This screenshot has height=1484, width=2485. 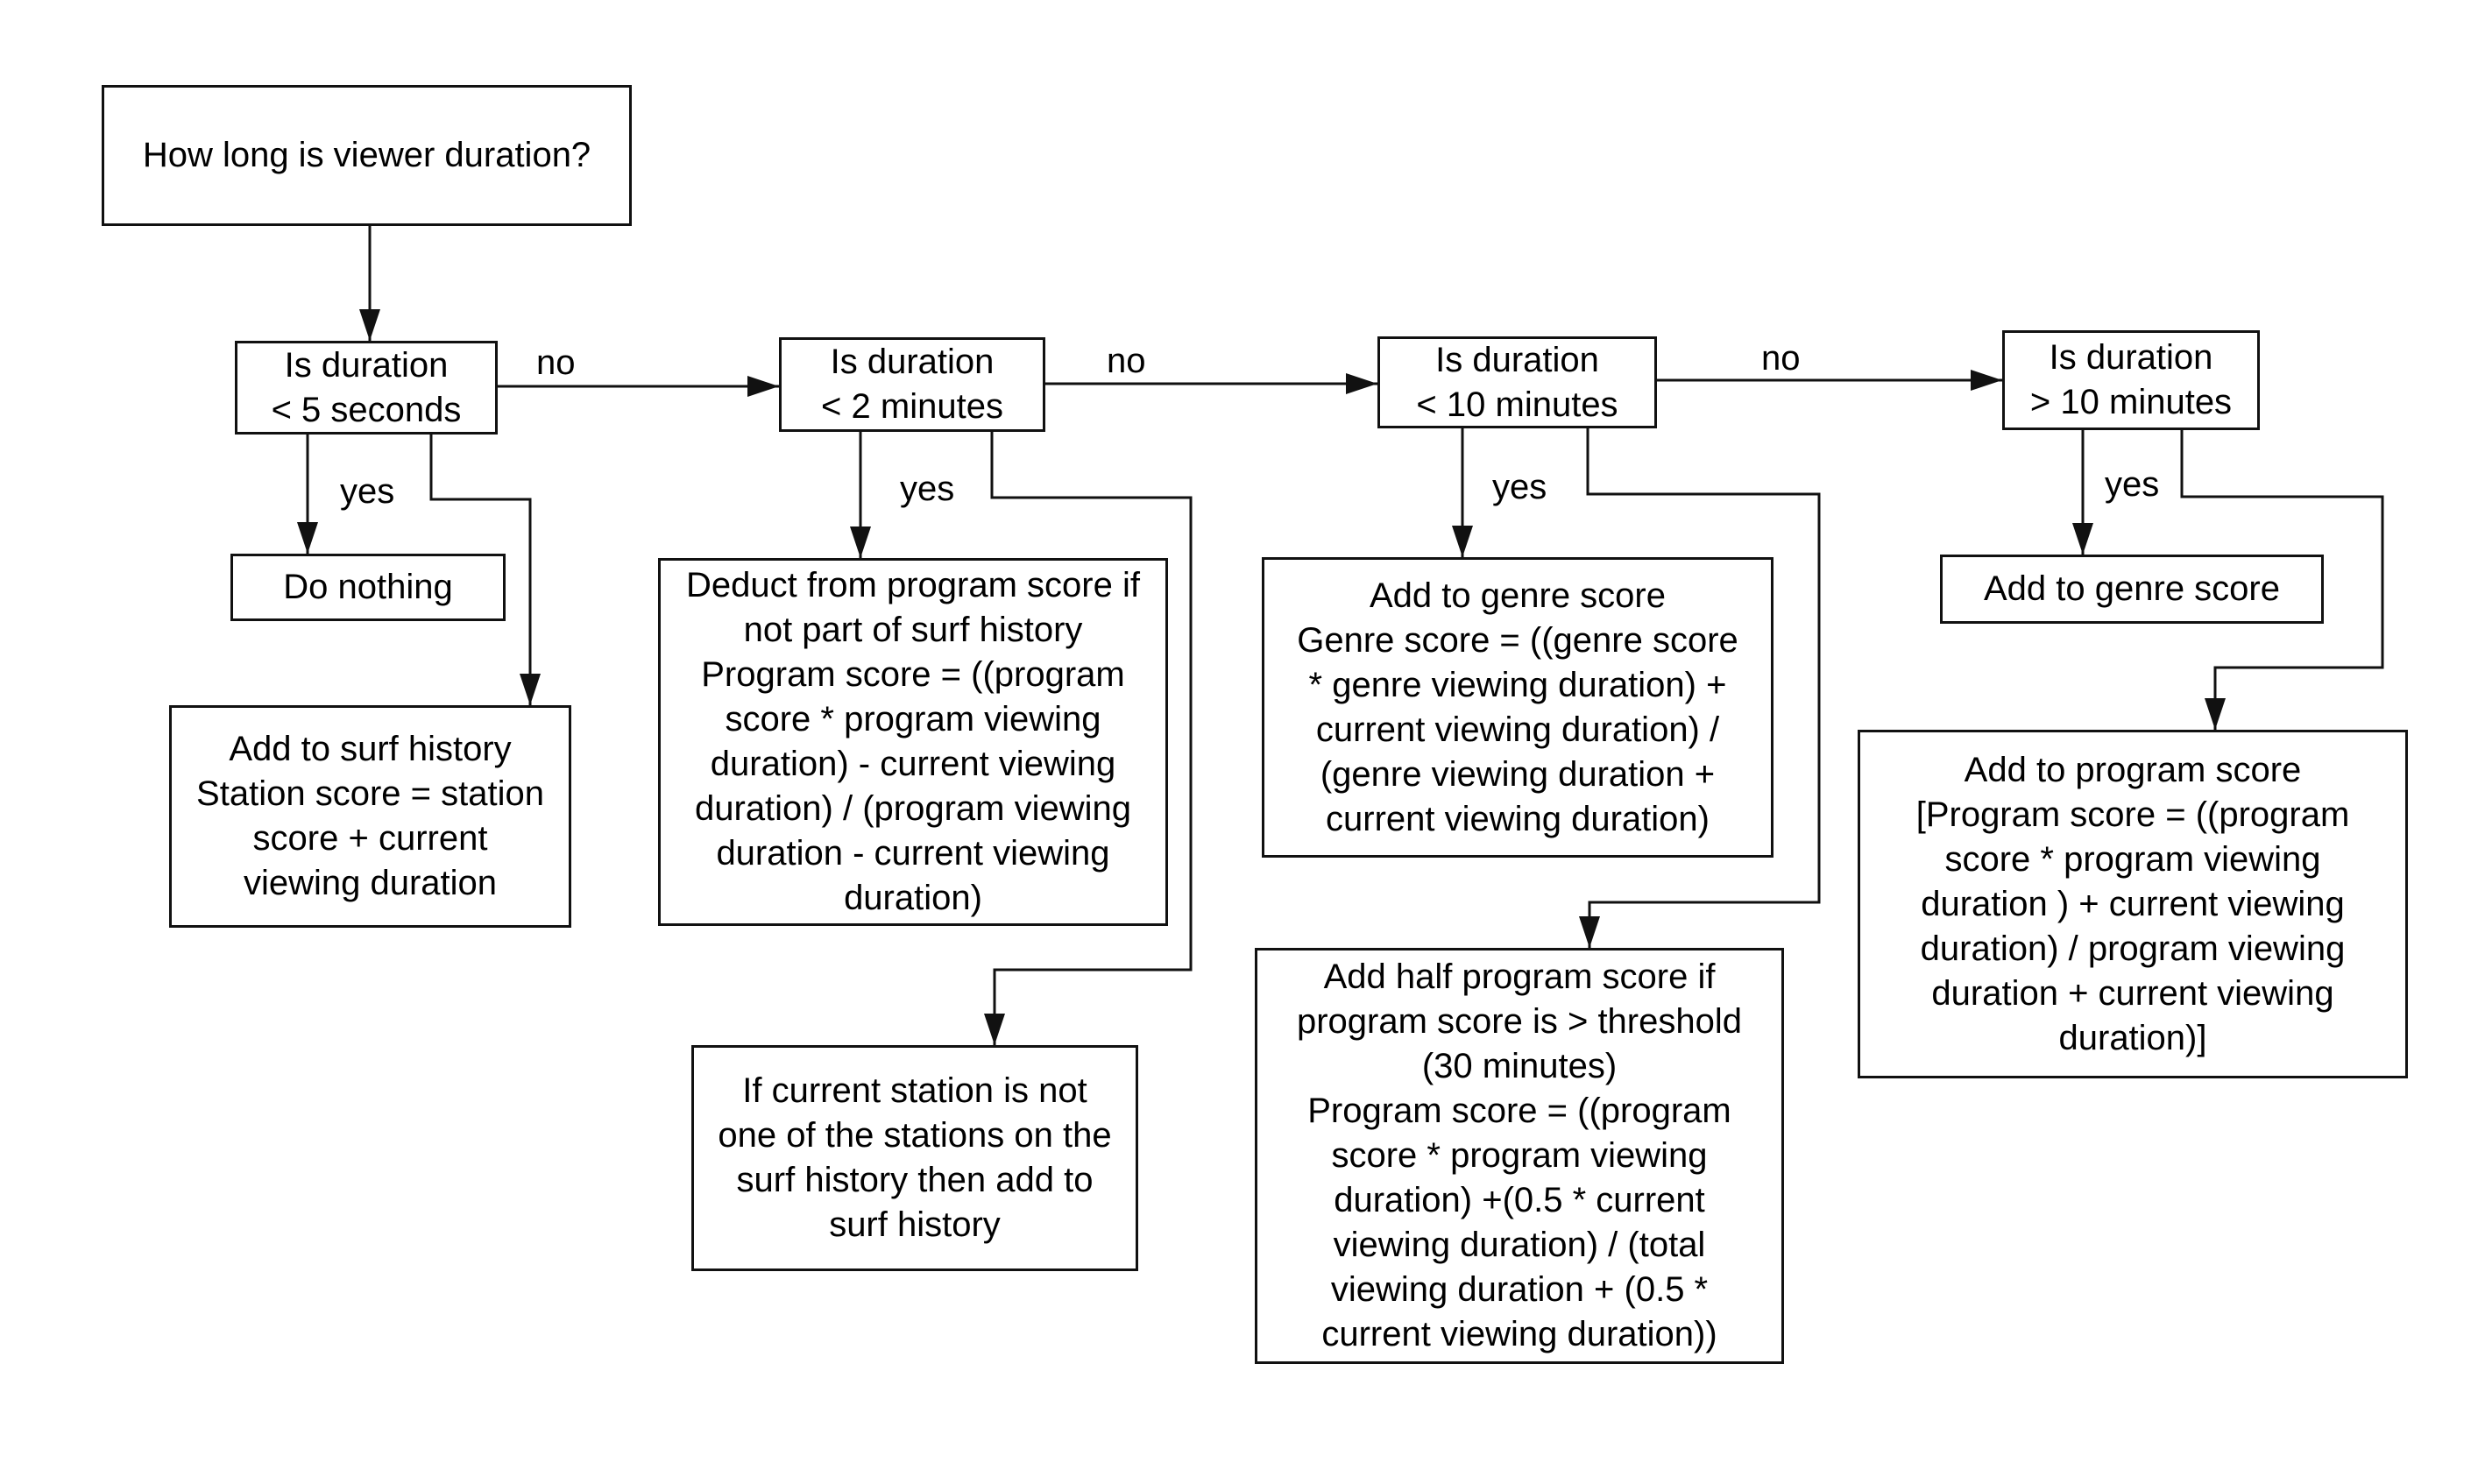 I want to click on box-text-line: not part of surf history, so click(x=913, y=630).